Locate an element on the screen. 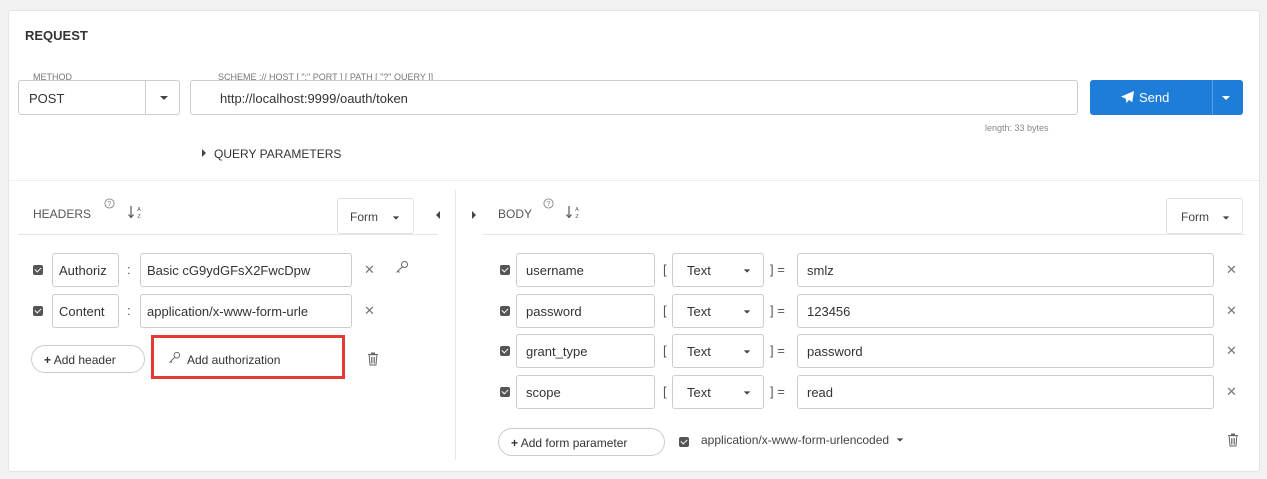 The image size is (1267, 479). panel-divider is located at coordinates (455, 325).